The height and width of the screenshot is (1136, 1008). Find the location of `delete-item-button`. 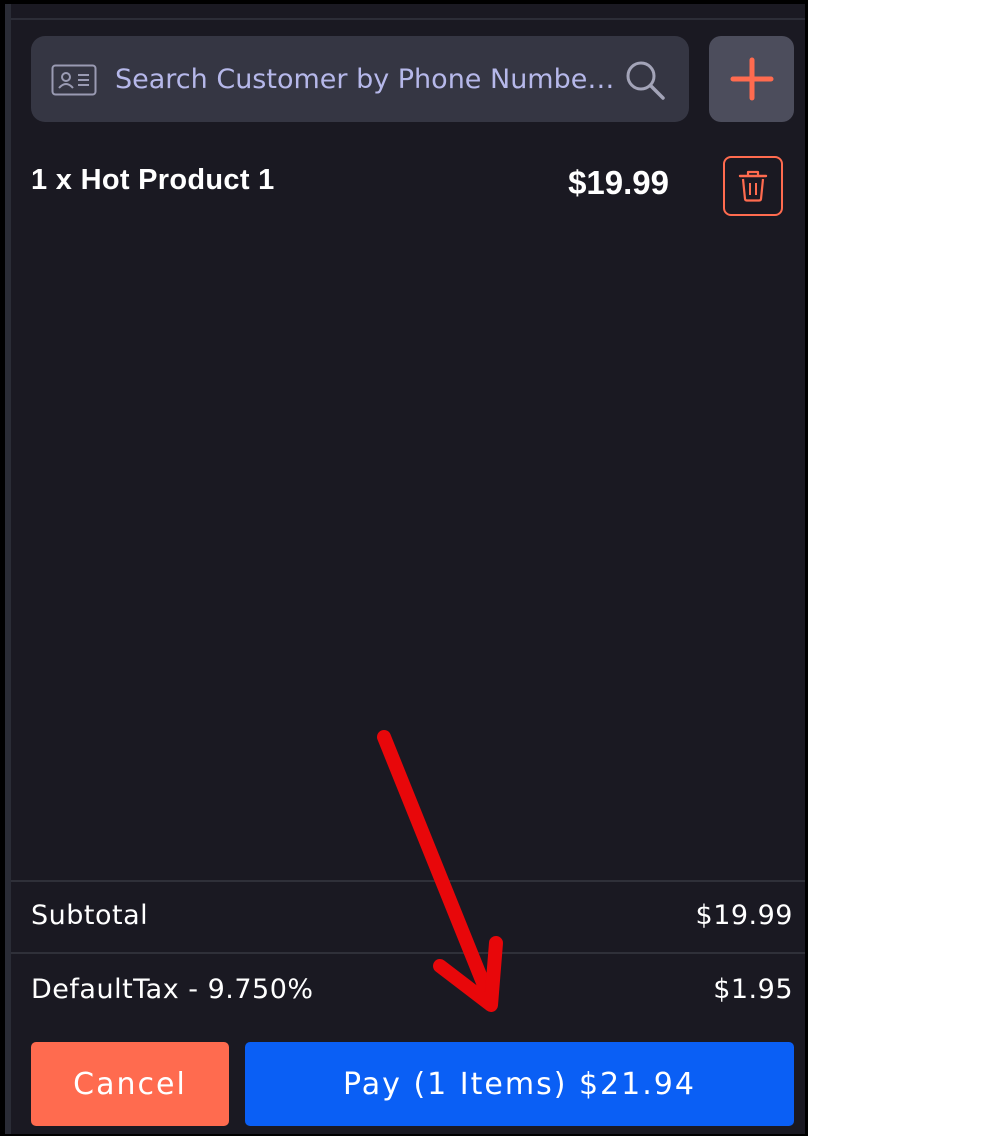

delete-item-button is located at coordinates (753, 186).